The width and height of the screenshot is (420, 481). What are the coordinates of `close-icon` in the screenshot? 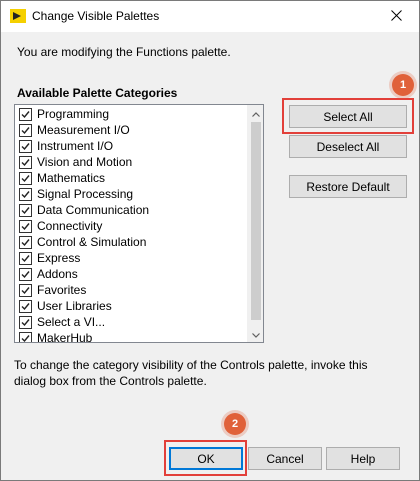 It's located at (396, 16).